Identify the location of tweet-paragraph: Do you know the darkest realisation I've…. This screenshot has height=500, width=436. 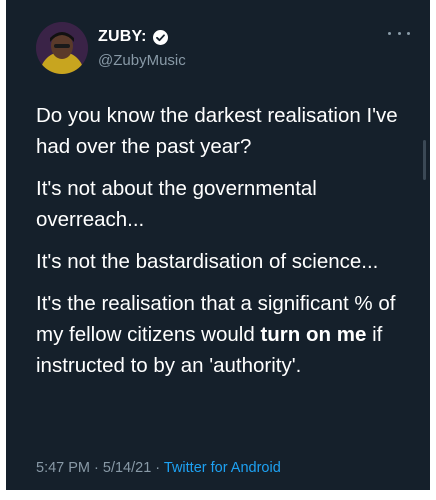
(226, 131).